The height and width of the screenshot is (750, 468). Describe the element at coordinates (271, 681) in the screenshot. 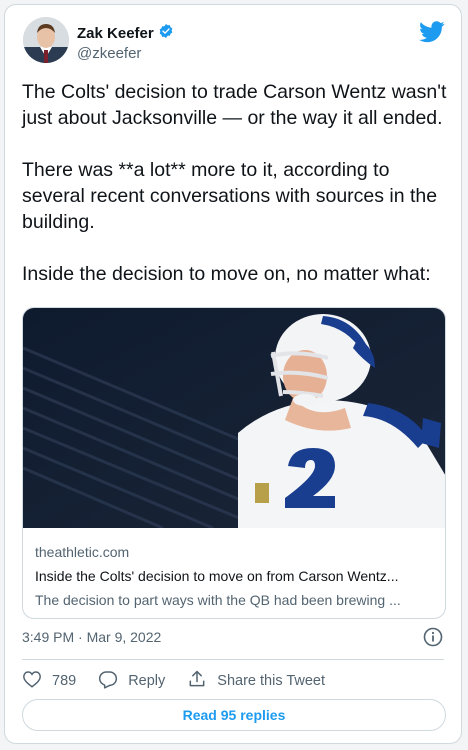

I see `share-label: Share this Tweet` at that location.